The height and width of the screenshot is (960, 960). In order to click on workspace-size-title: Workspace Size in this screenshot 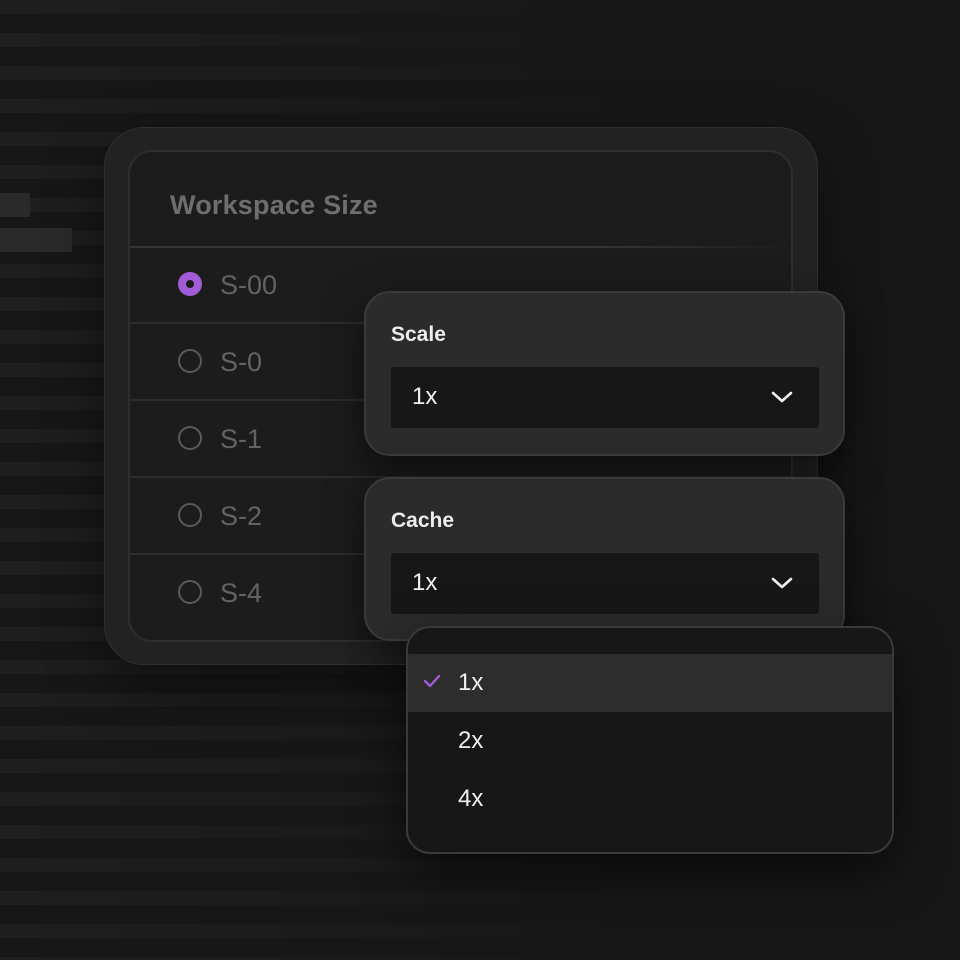, I will do `click(274, 205)`.